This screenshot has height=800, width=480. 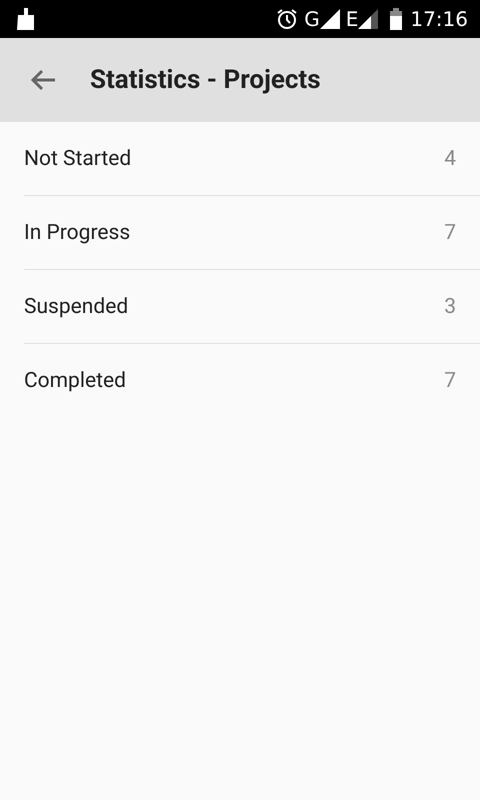 I want to click on status-label: Completed, so click(x=75, y=380).